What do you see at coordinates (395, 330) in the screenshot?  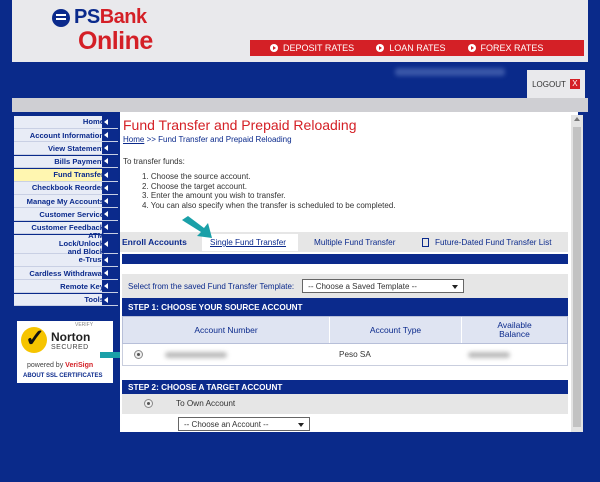 I see `col-account-type: Account Type` at bounding box center [395, 330].